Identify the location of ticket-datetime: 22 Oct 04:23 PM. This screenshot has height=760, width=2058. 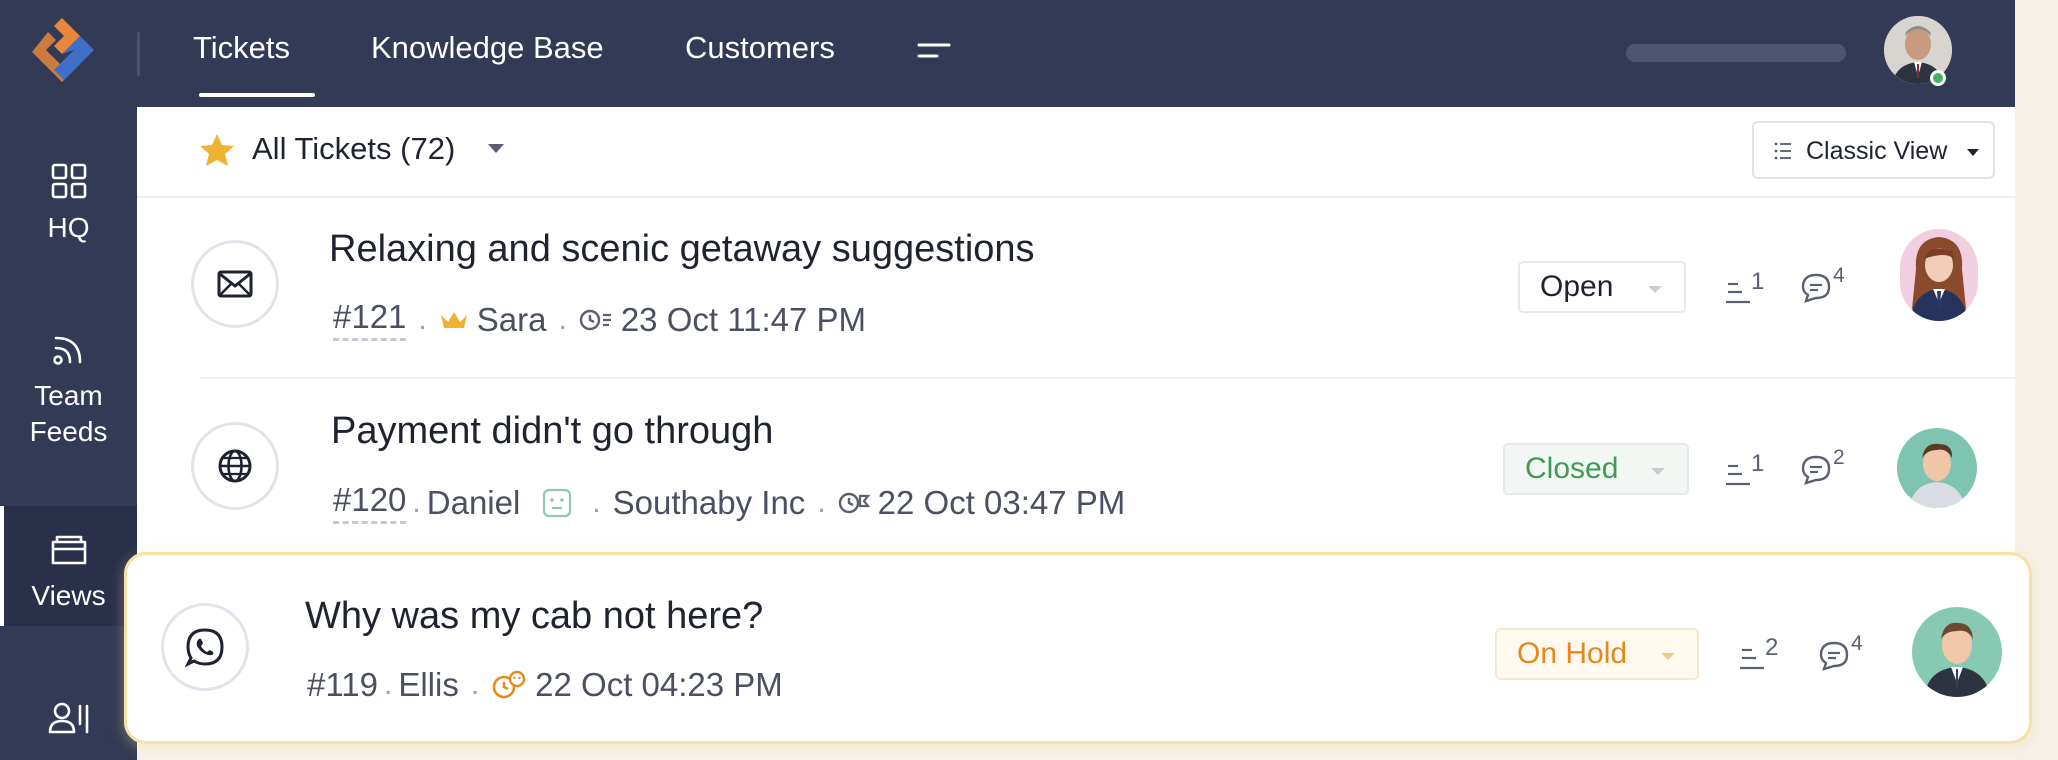
(659, 684).